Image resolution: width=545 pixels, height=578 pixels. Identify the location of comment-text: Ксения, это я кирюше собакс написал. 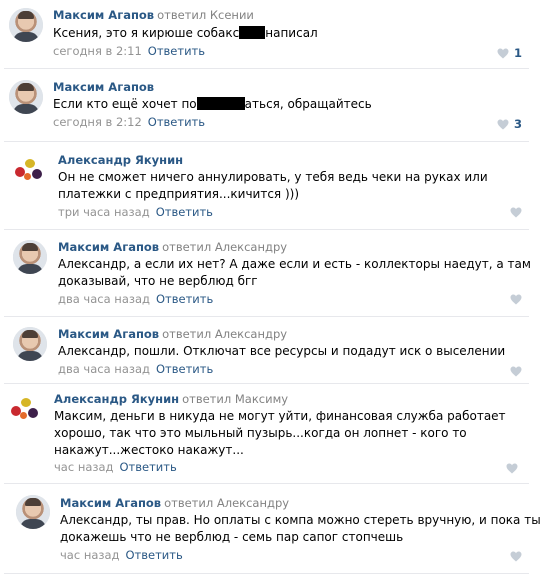
(185, 33).